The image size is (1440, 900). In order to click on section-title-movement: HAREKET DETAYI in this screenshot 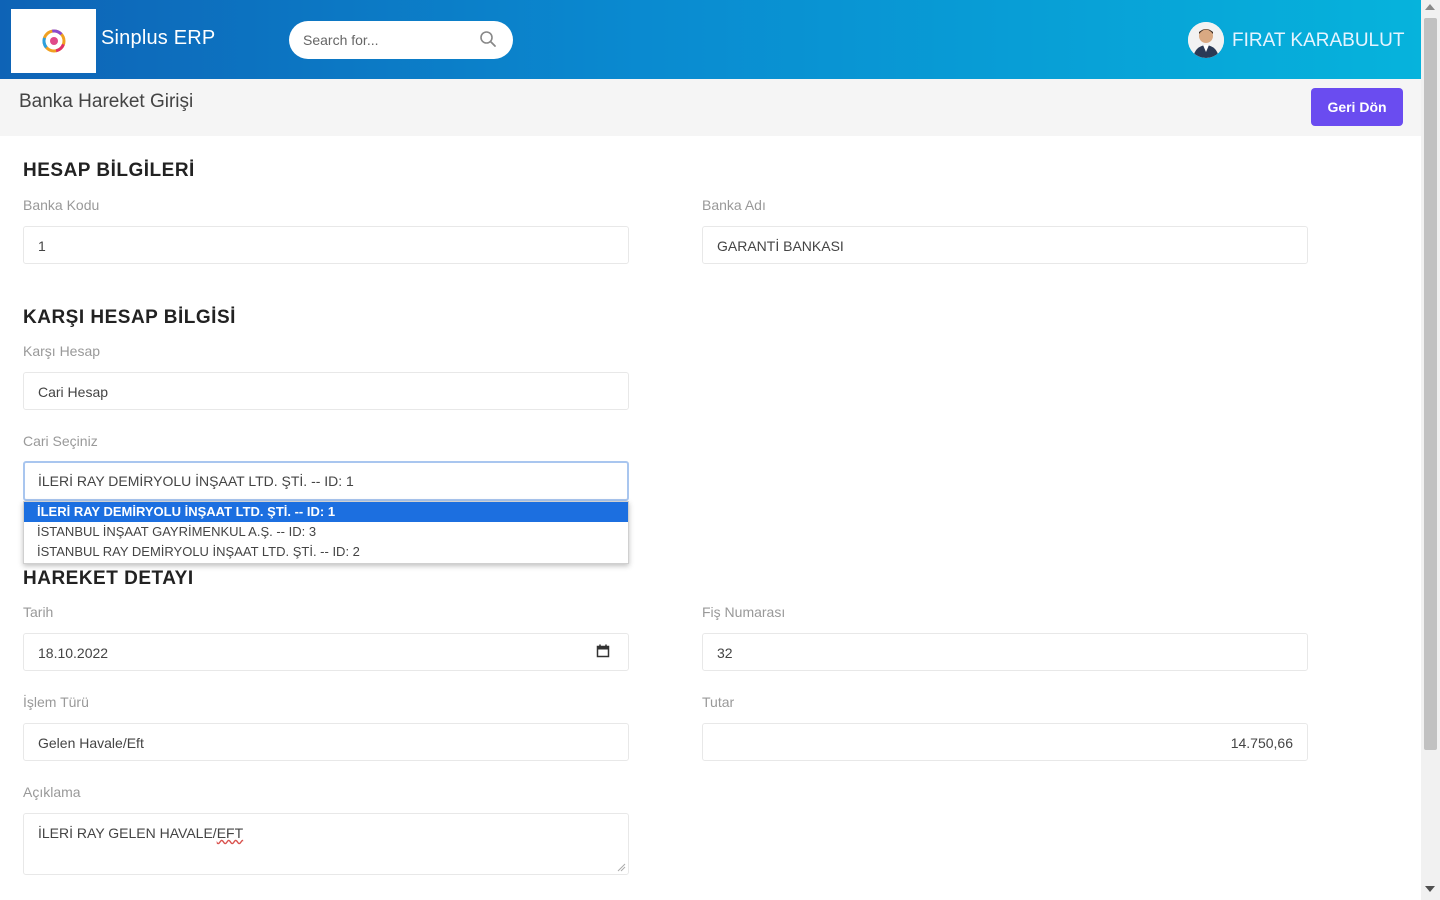, I will do `click(108, 578)`.